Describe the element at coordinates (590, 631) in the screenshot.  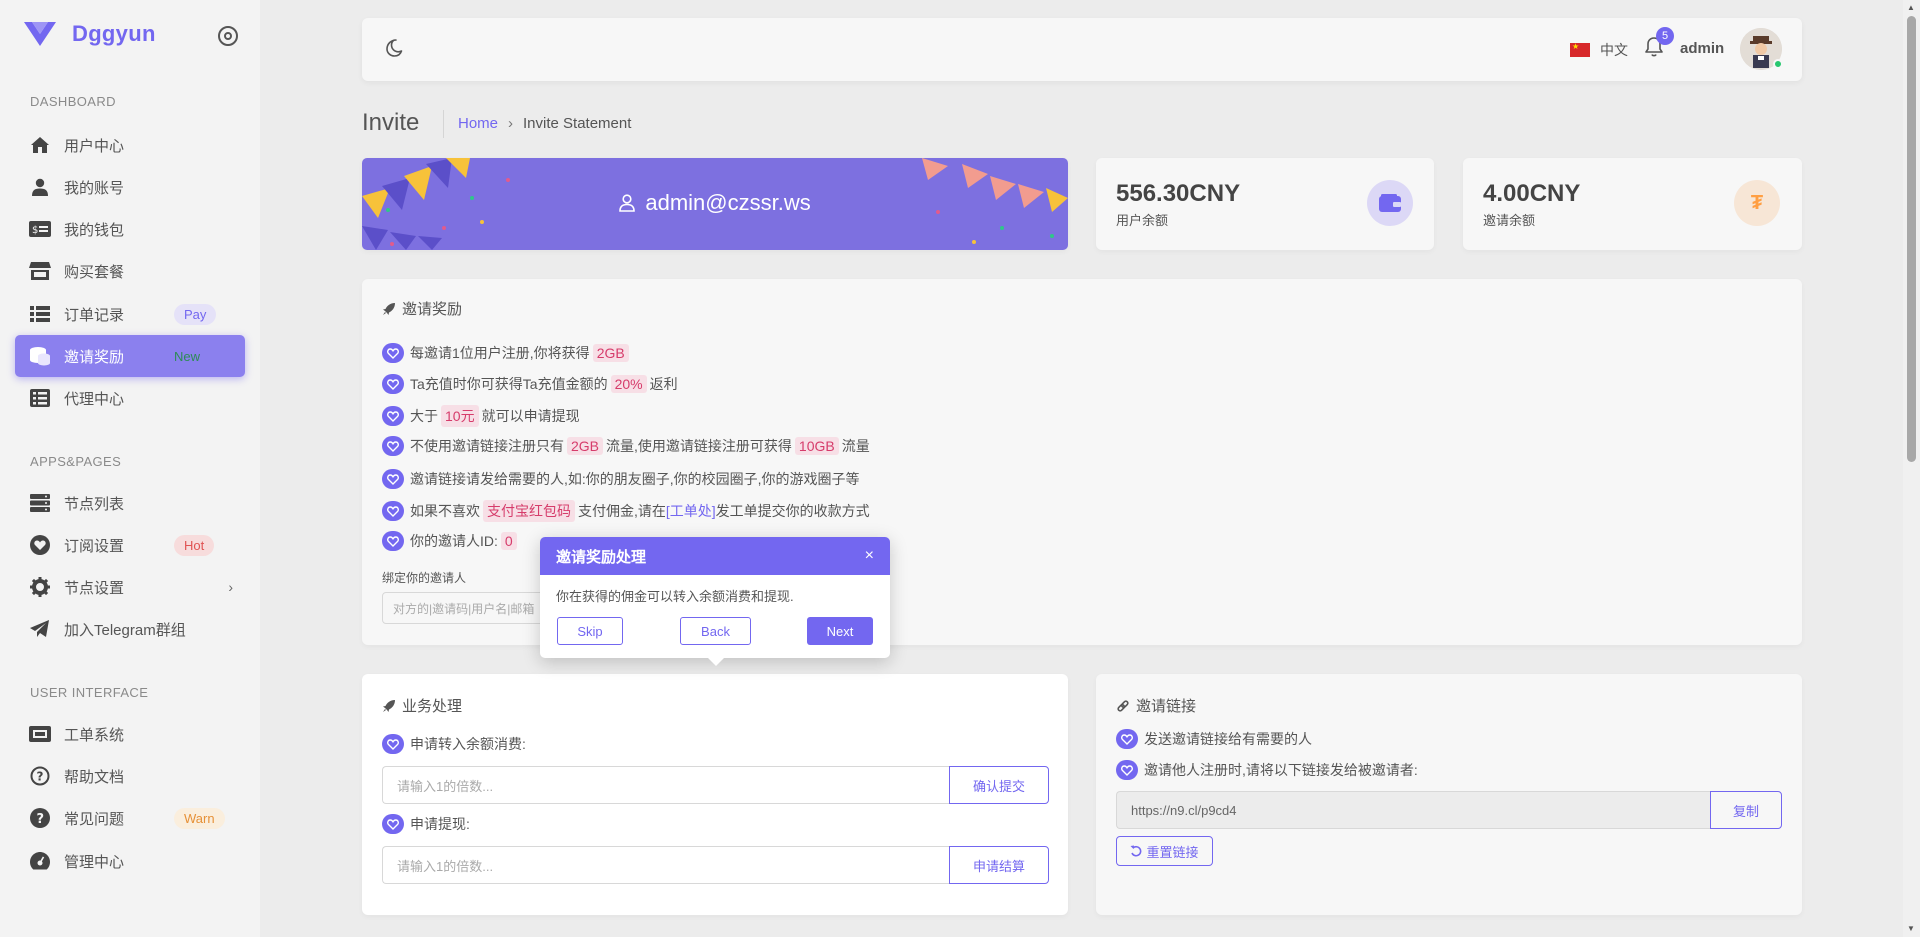
I see `skip-button: Skip` at that location.